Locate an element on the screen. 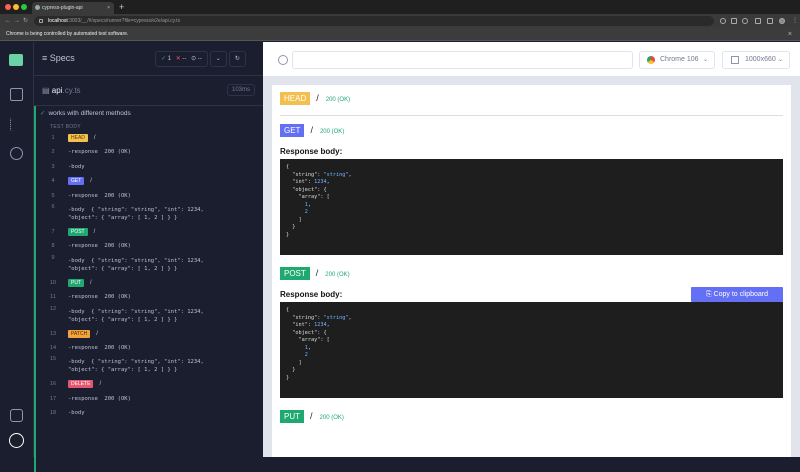  browser-tab: cypress-plugin-api × is located at coordinates (73, 8).